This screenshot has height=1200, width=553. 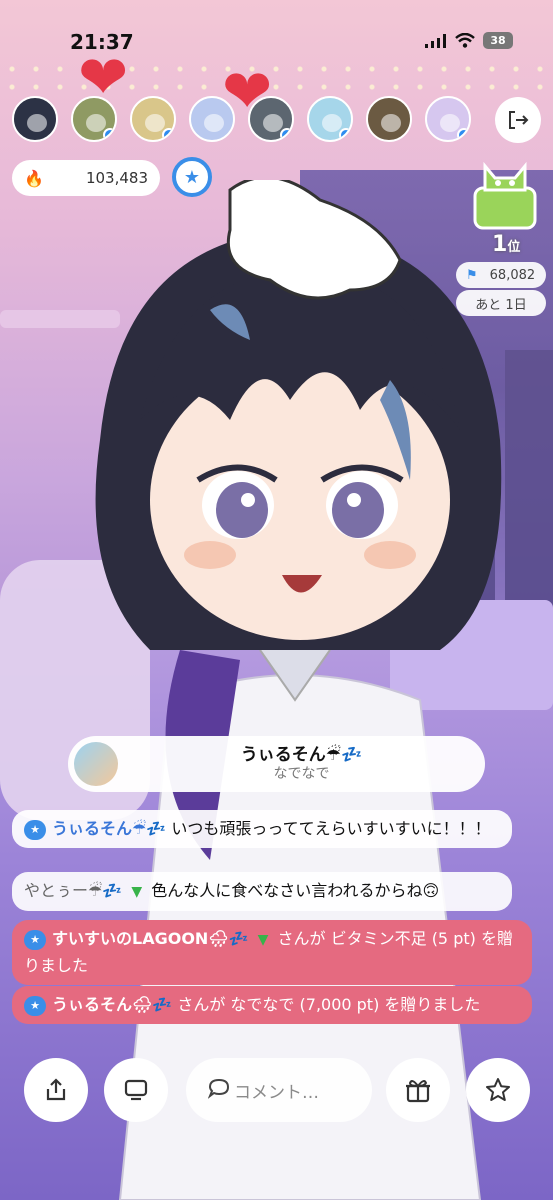 I want to click on share-icon, so click(x=56, y=1089).